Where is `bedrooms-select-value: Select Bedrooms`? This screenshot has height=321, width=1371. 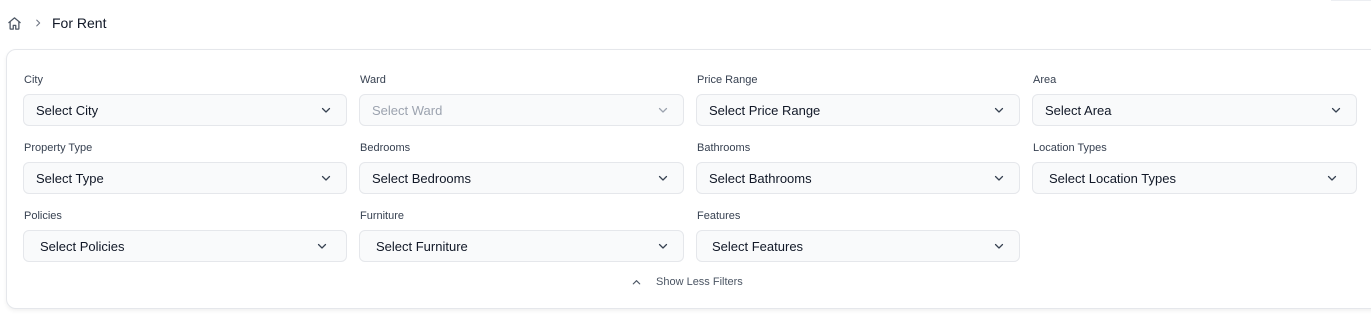 bedrooms-select-value: Select Bedrooms is located at coordinates (421, 178).